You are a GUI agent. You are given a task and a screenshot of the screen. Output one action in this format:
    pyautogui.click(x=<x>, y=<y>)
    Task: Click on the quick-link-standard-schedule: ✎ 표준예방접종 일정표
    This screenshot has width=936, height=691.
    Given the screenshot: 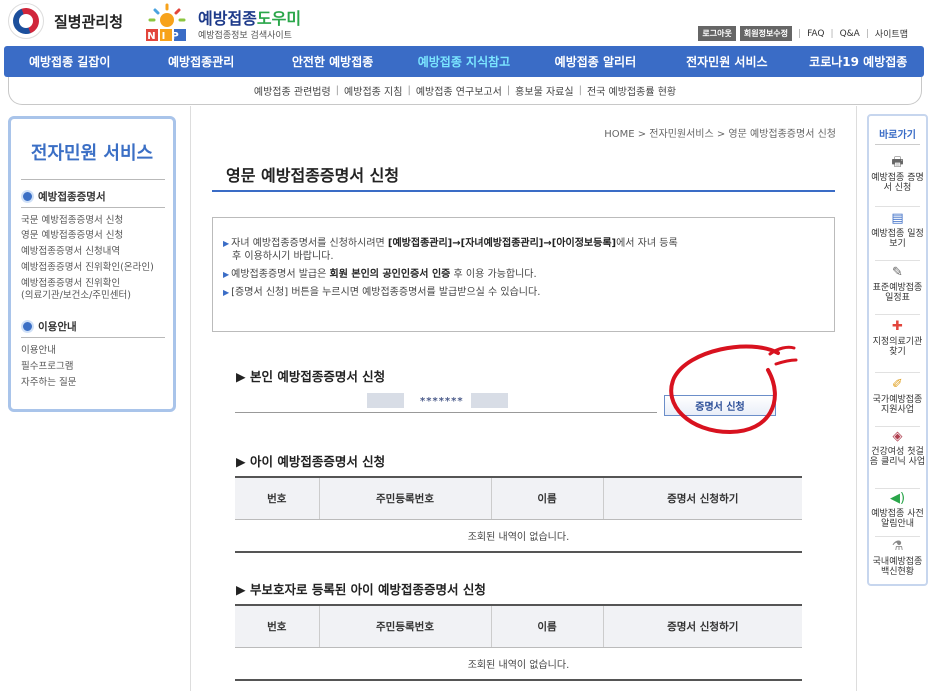 What is the action you would take?
    pyautogui.click(x=897, y=284)
    